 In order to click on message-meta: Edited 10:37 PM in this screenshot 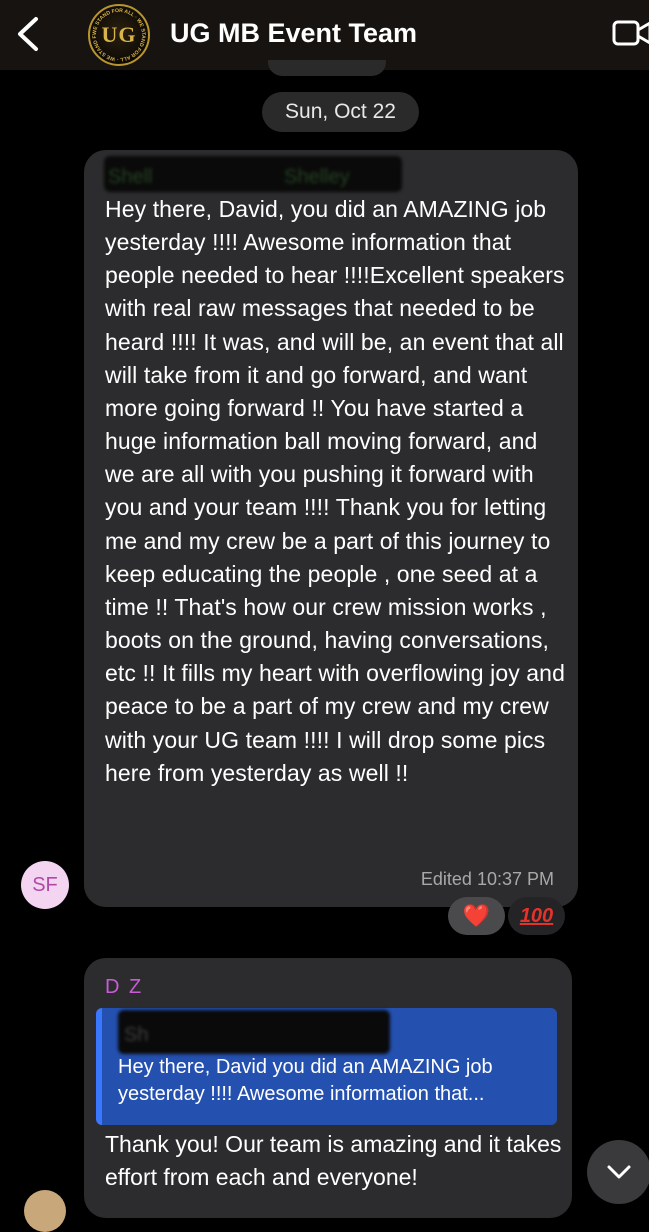, I will do `click(487, 879)`.